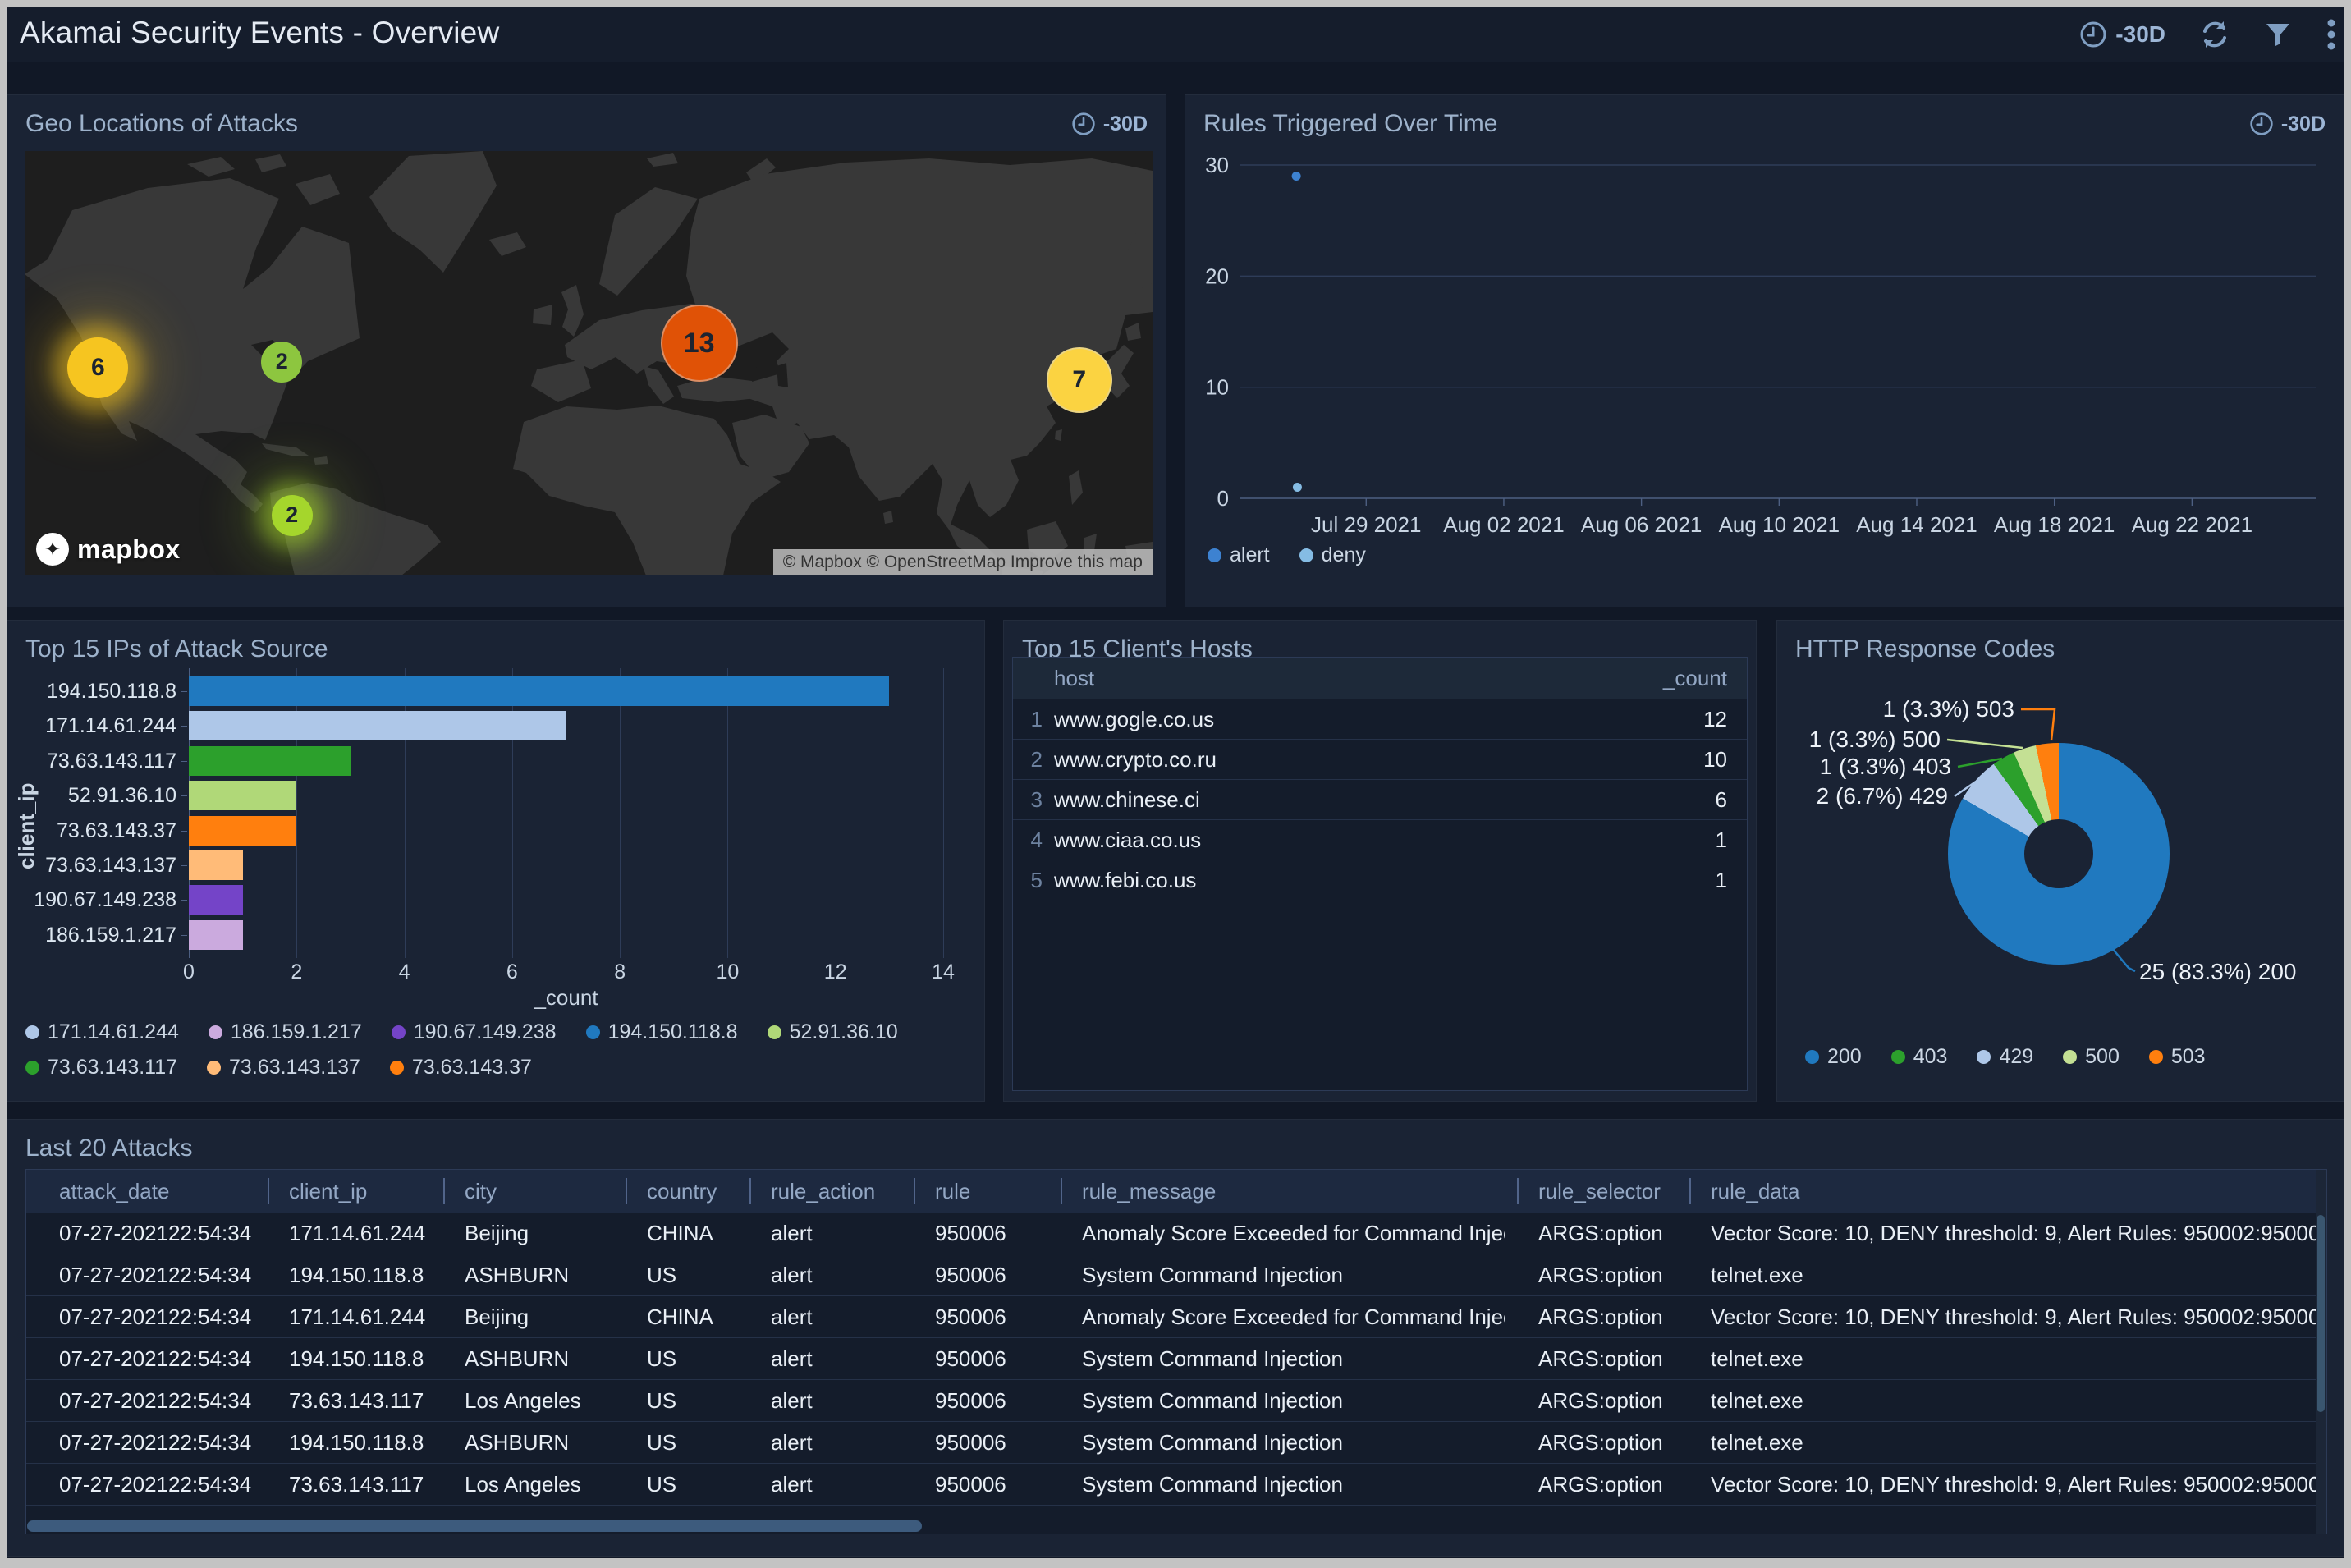 This screenshot has height=1568, width=2351. I want to click on cell-client_ip: 73.63.143.117, so click(356, 1400).